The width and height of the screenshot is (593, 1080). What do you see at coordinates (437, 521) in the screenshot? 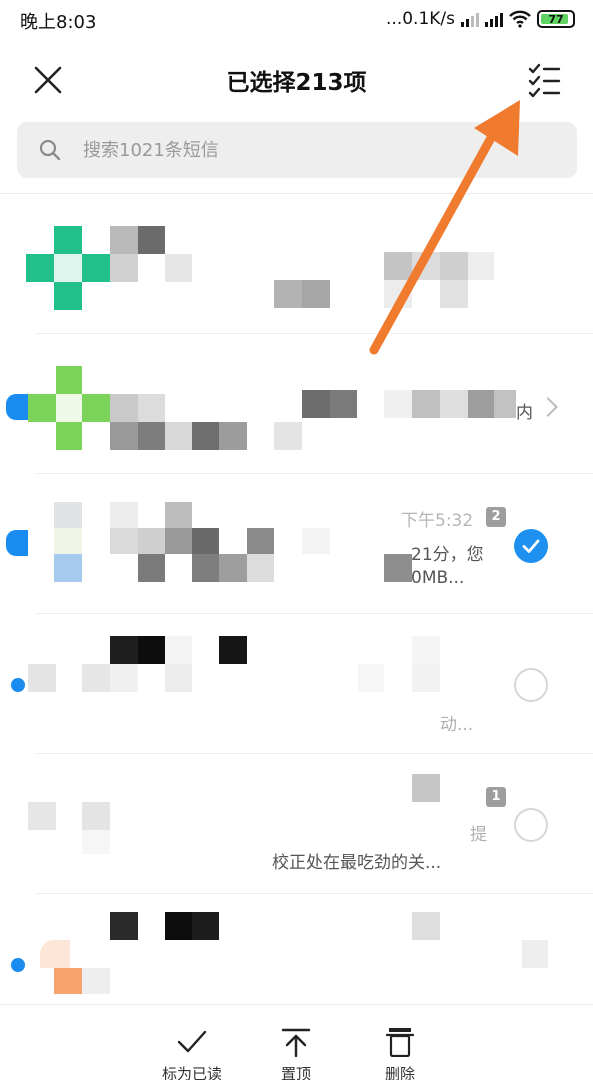
I see `message-time: 下午5:32` at bounding box center [437, 521].